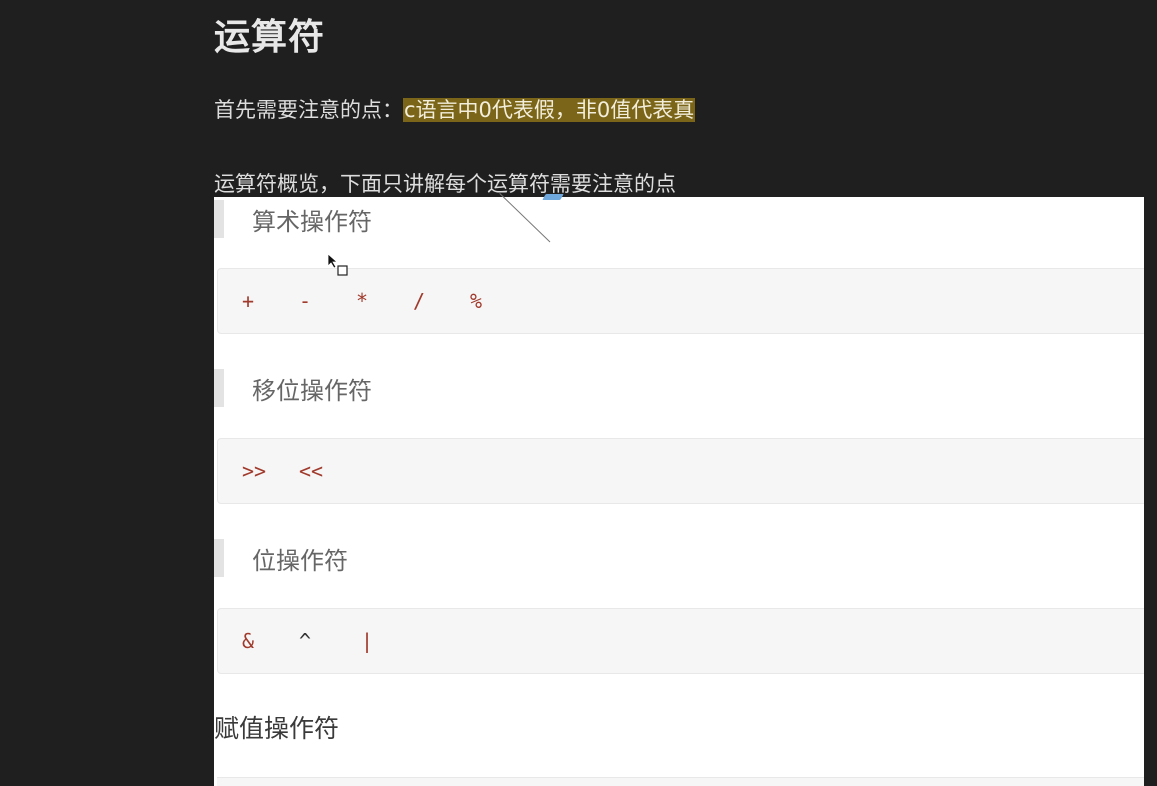  What do you see at coordinates (254, 471) in the screenshot?
I see `operator: >>` at bounding box center [254, 471].